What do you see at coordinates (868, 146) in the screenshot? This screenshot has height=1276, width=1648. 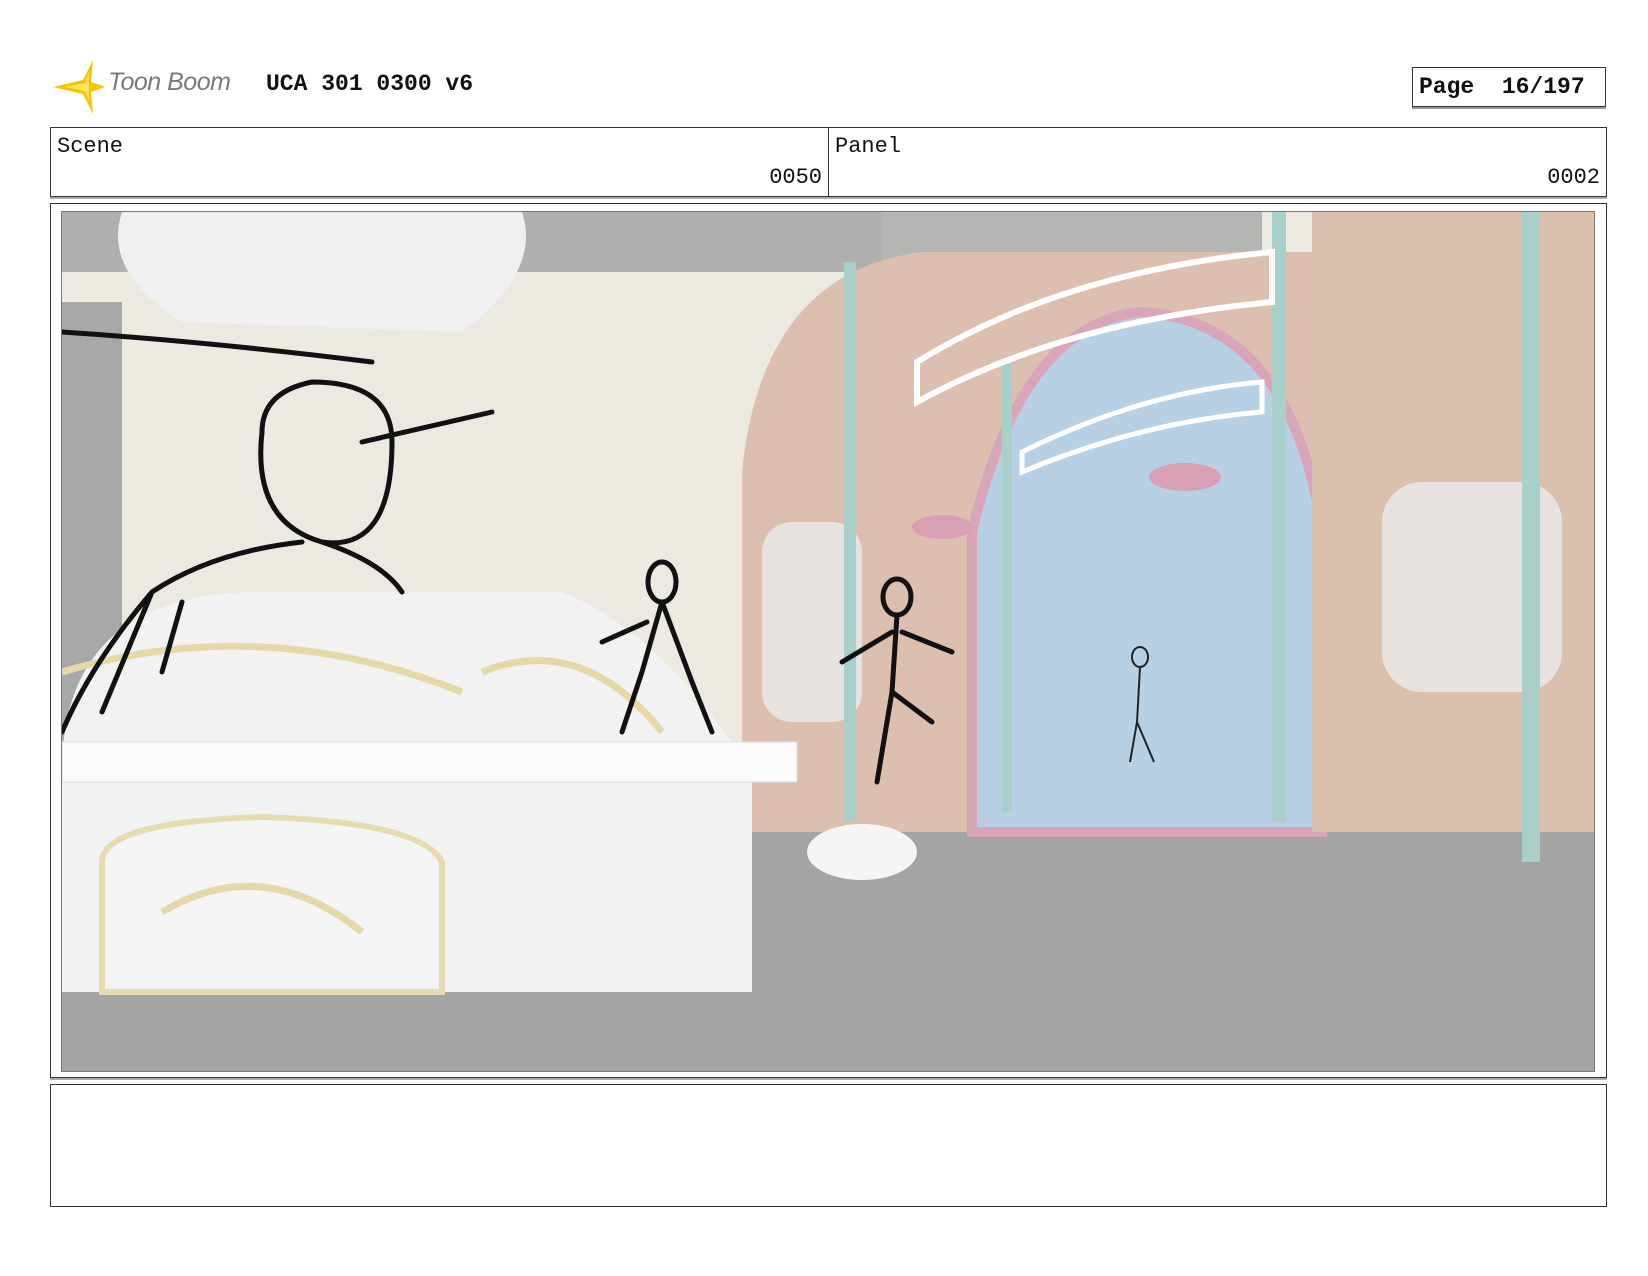 I see `panel-label: Panel` at bounding box center [868, 146].